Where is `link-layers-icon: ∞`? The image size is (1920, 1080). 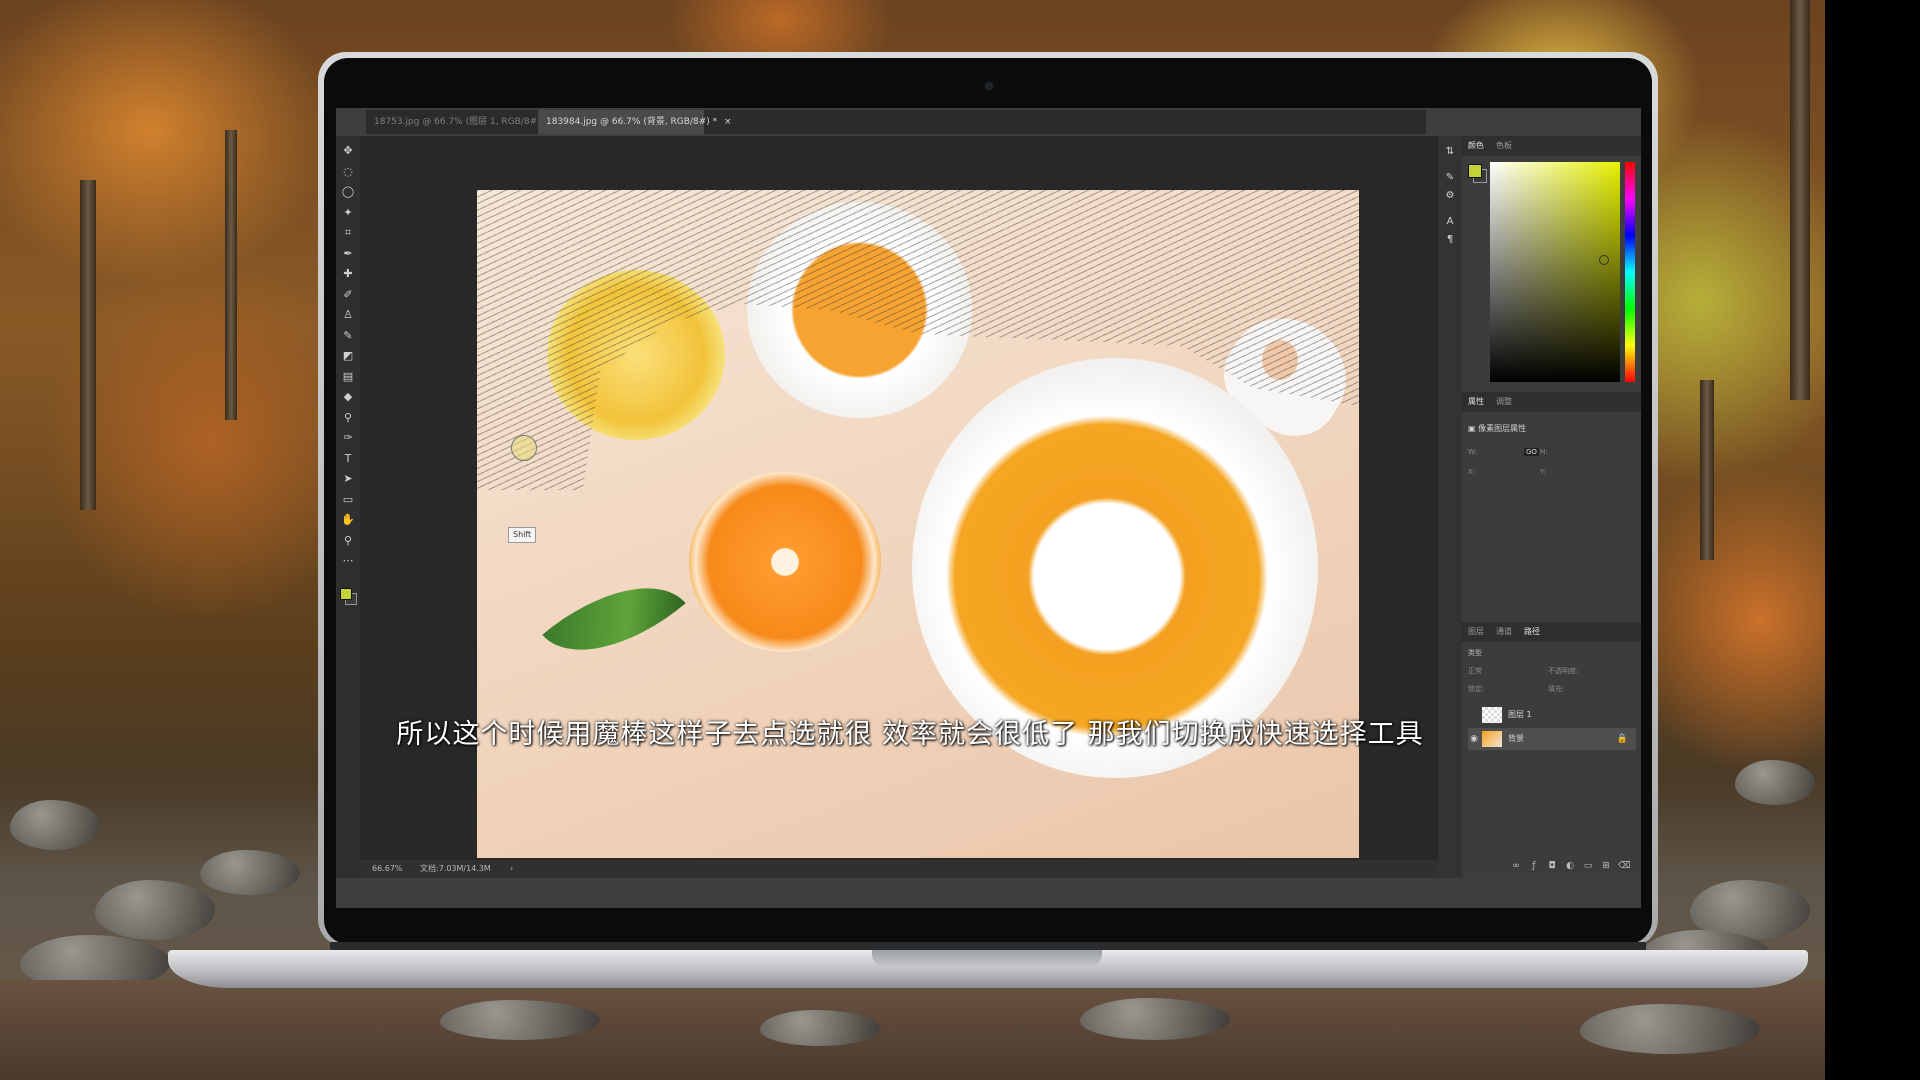 link-layers-icon: ∞ is located at coordinates (1516, 866).